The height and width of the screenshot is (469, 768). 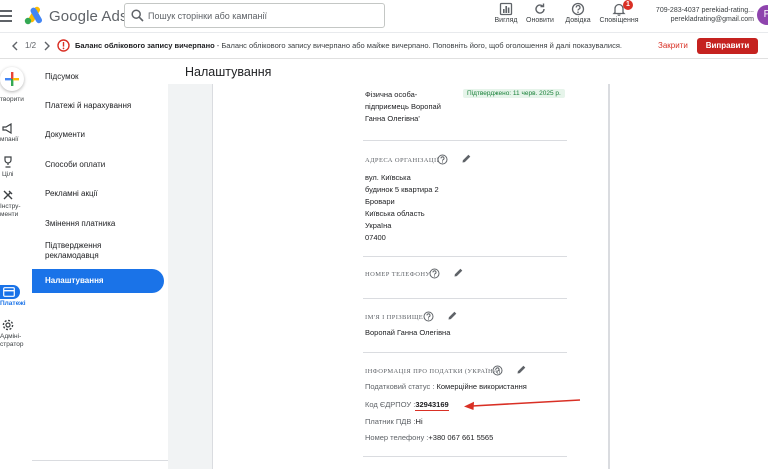 What do you see at coordinates (10, 211) in the screenshot?
I see `rail-tools-label: Інстру-менти` at bounding box center [10, 211].